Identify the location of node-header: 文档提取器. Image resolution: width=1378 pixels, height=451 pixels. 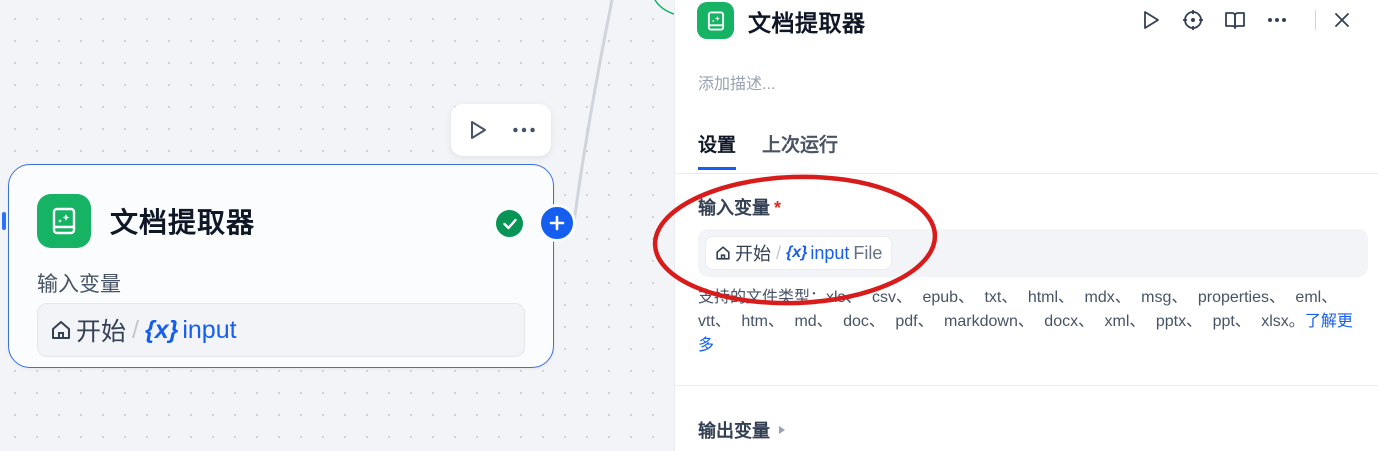
(146, 221).